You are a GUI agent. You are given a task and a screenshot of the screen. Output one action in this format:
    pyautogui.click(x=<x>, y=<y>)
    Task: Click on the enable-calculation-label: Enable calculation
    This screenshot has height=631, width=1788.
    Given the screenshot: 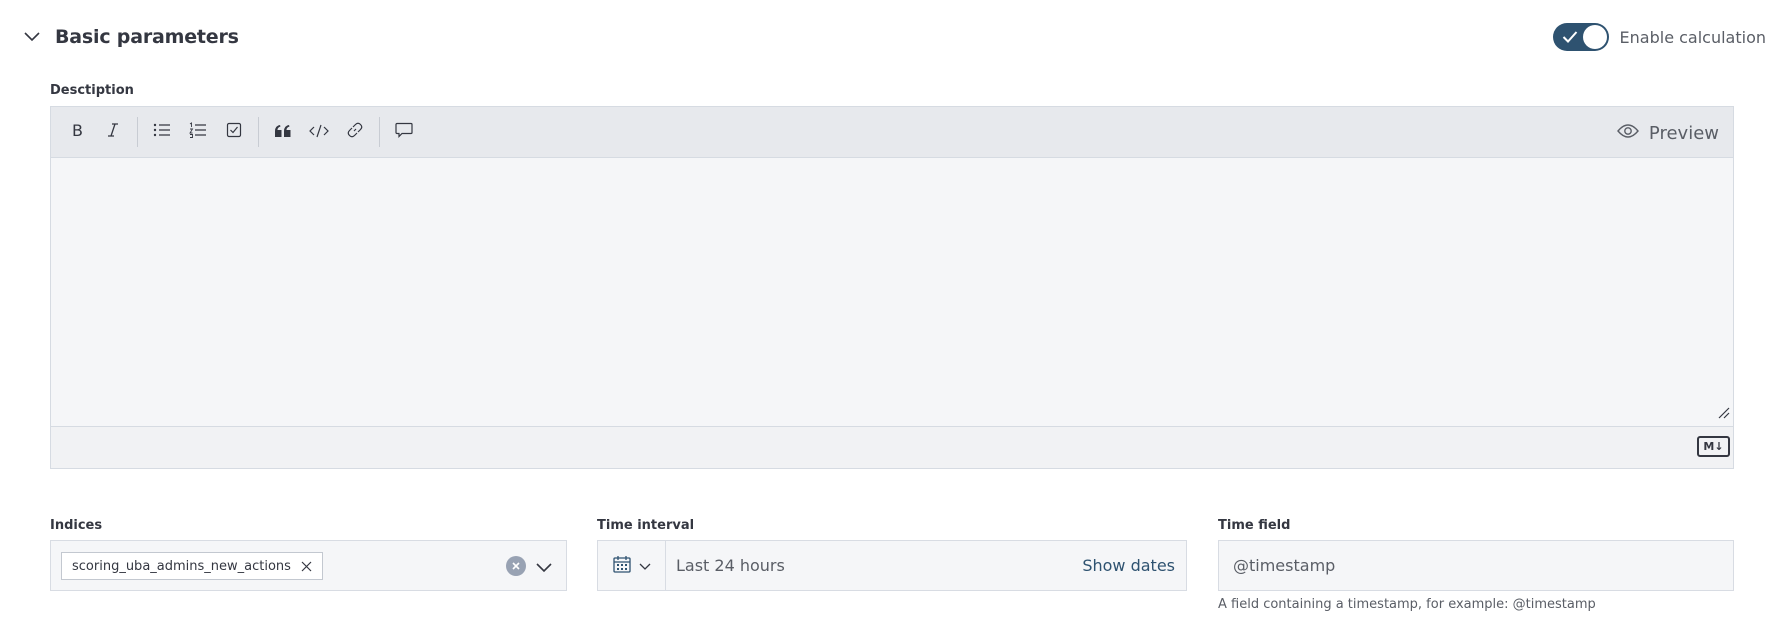 What is the action you would take?
    pyautogui.click(x=1692, y=37)
    